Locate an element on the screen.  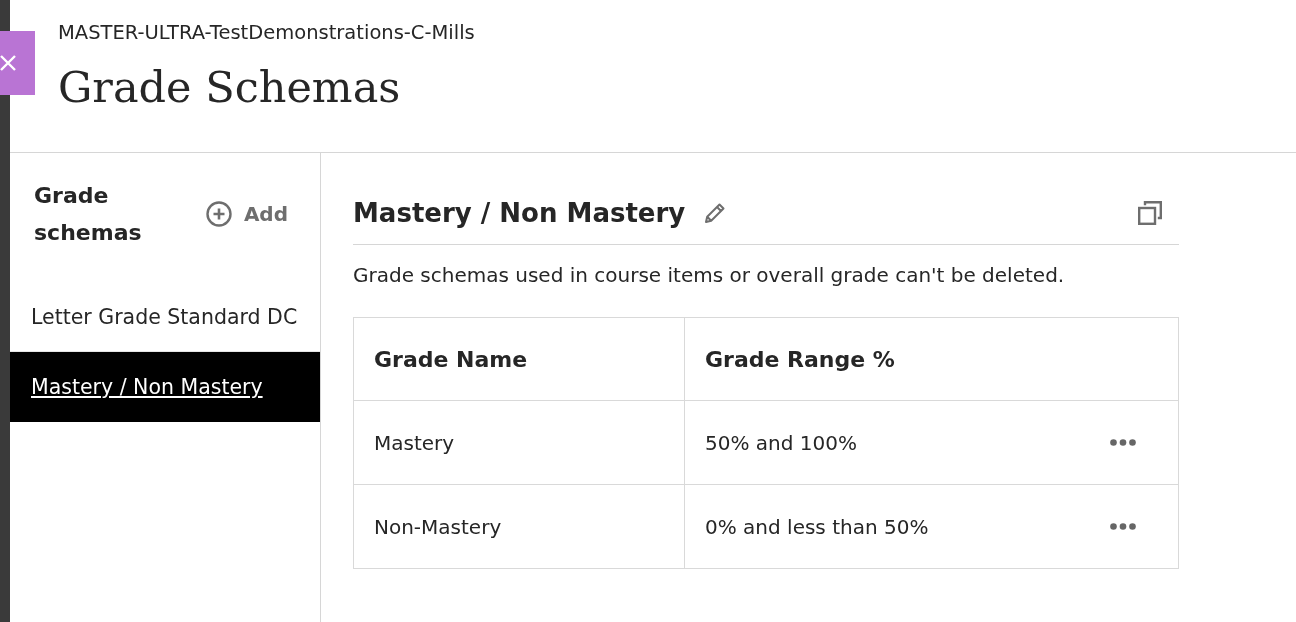
table-cell: 50% and 100% is located at coordinates (781, 442).